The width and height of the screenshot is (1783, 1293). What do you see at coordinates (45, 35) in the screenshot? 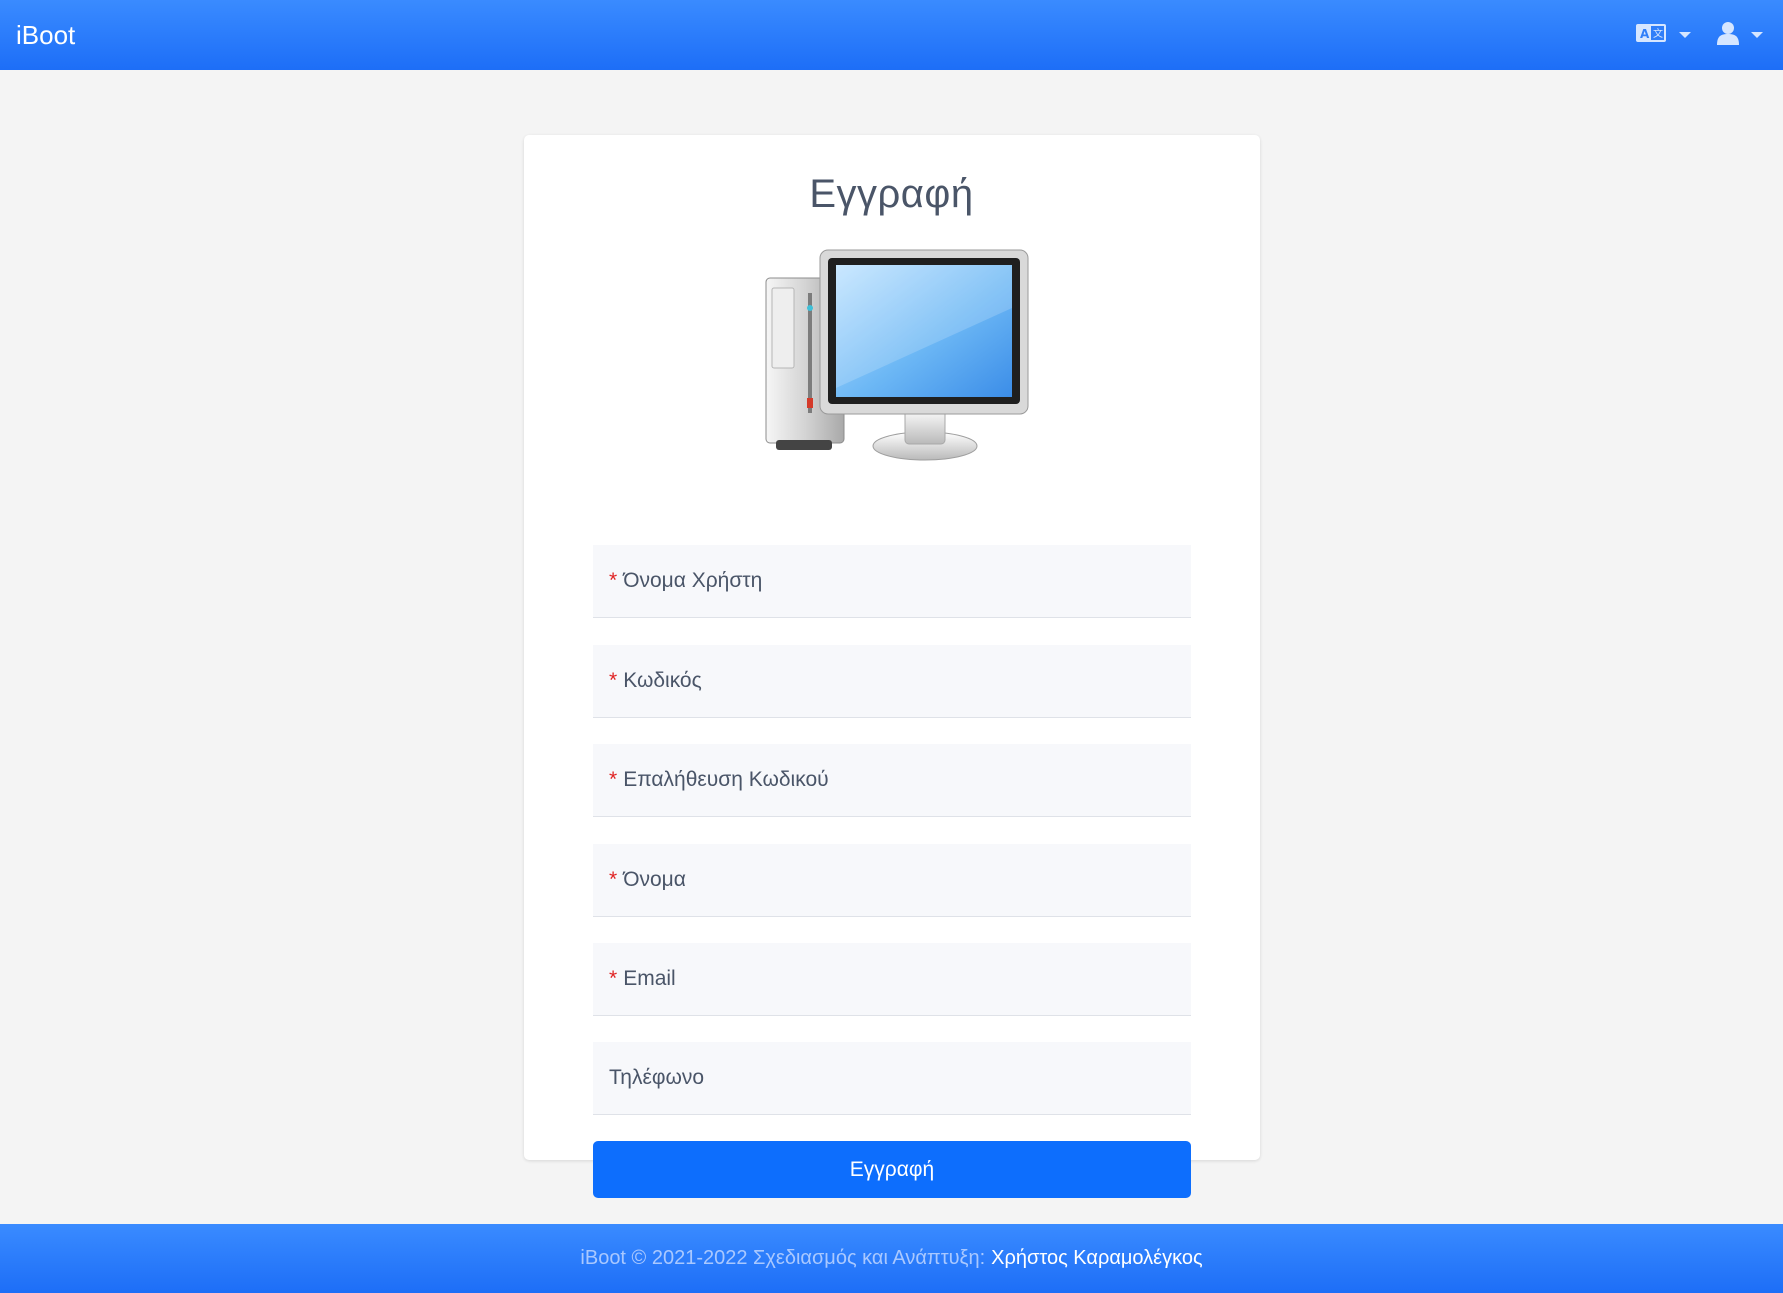
I see `brand-logo: iBoot` at bounding box center [45, 35].